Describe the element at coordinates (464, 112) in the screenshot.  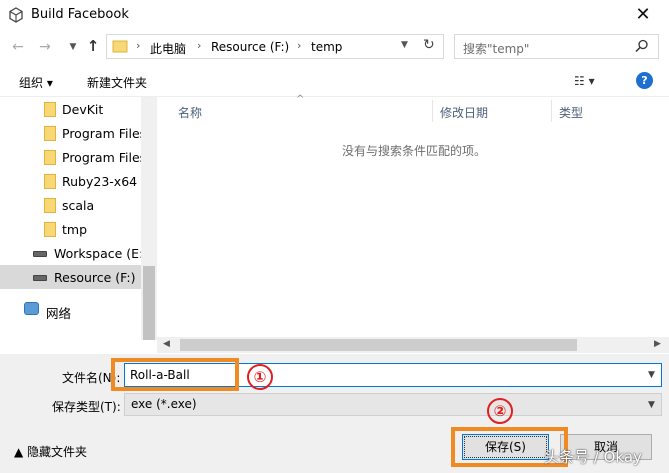
I see `column-header-date: 修改日期` at that location.